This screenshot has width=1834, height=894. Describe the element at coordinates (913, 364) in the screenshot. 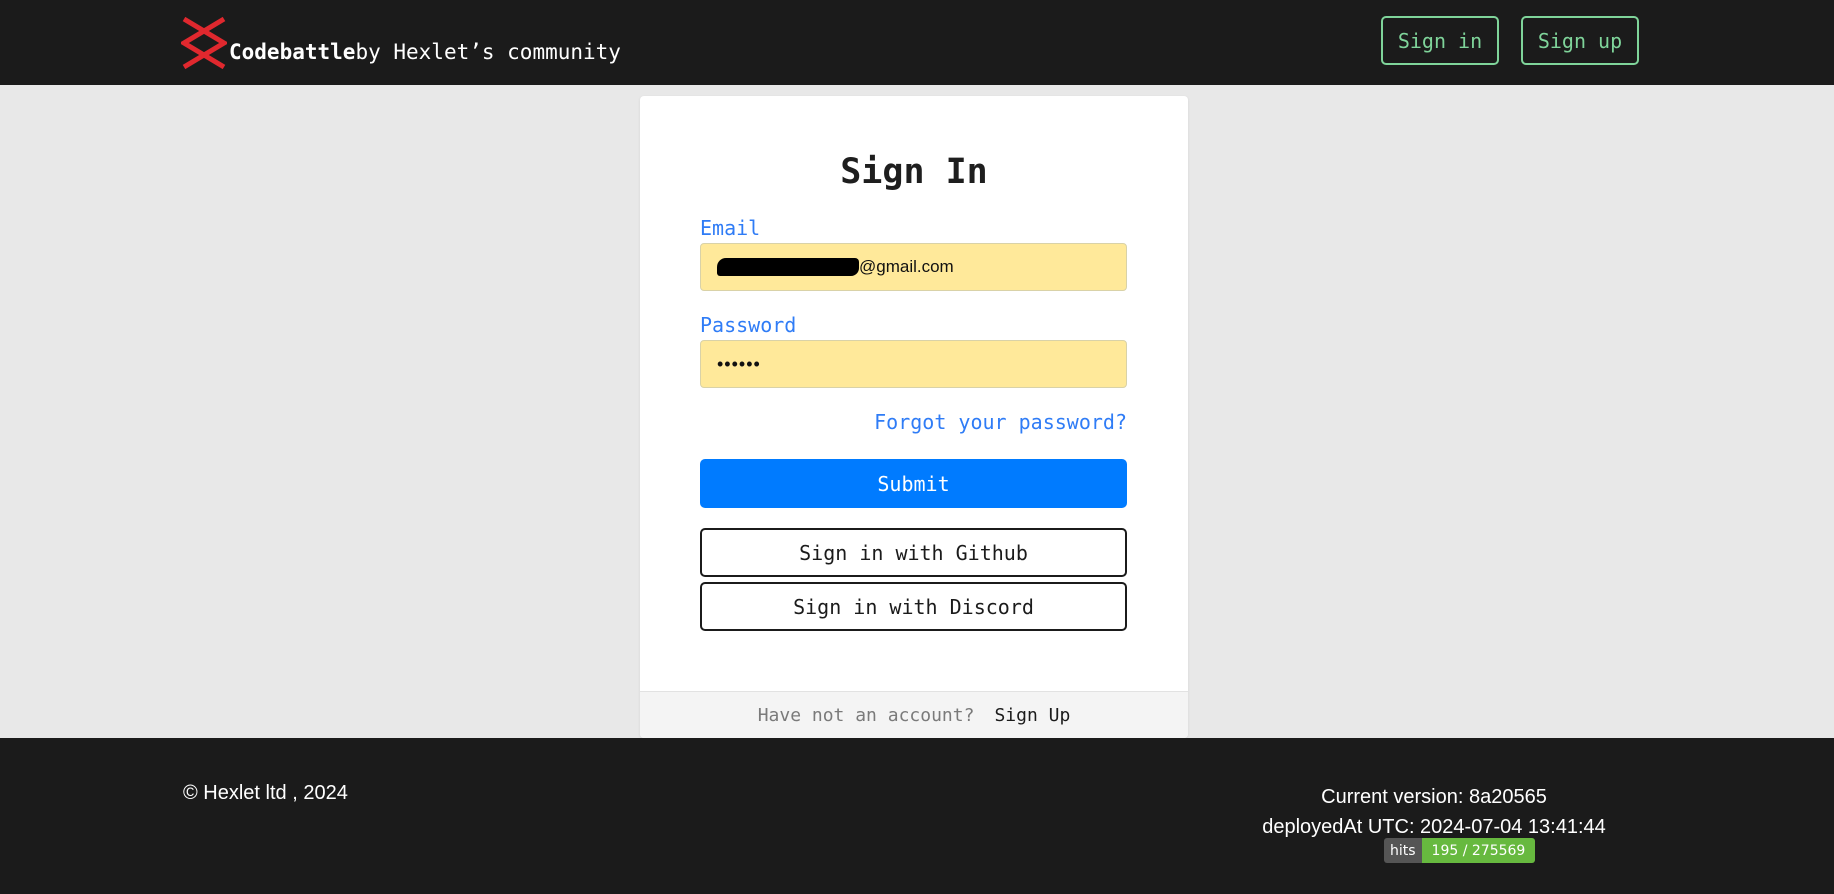

I see `password-field: ••••••` at that location.